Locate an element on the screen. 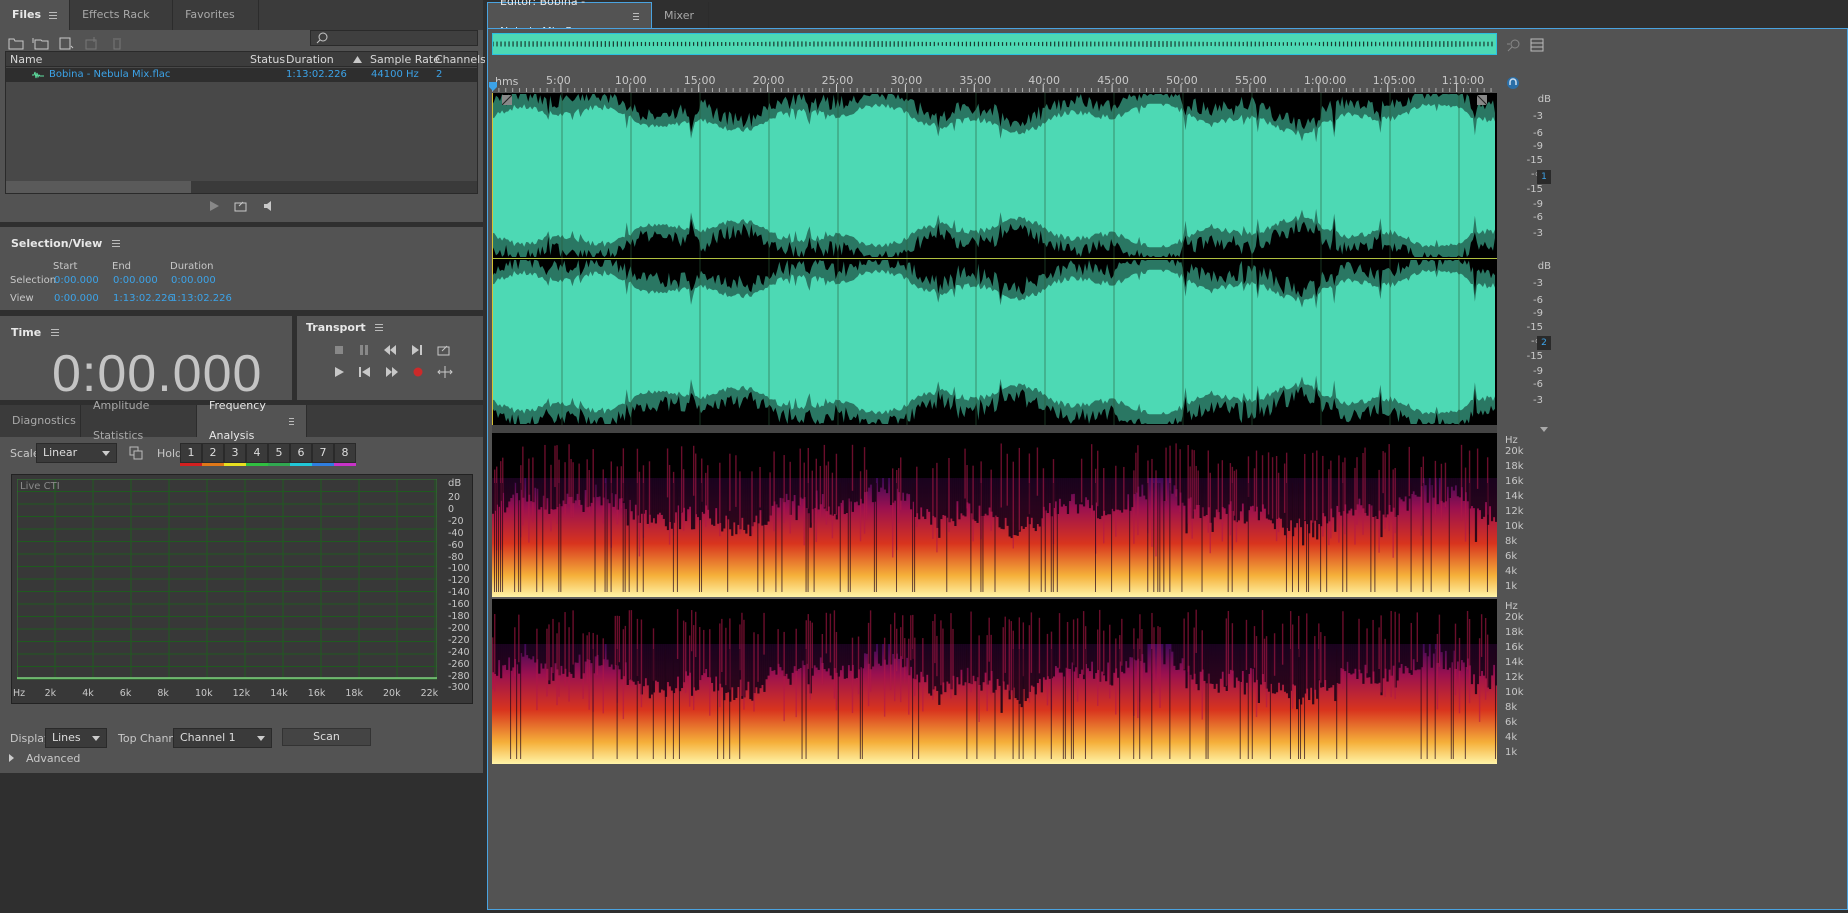 The height and width of the screenshot is (913, 1848). advanced-label: Advanced is located at coordinates (53, 758).